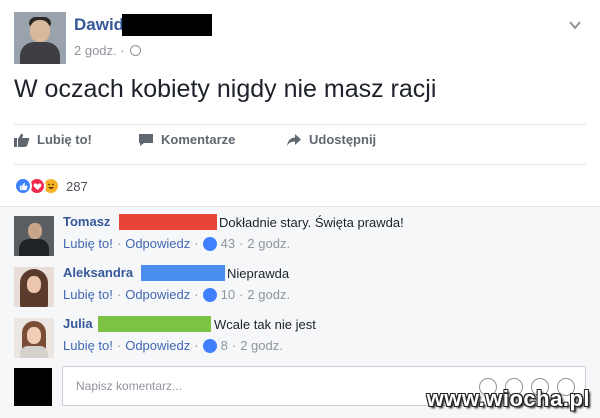 This screenshot has width=600, height=418. What do you see at coordinates (343, 139) in the screenshot?
I see `share-label: Udostępnij` at bounding box center [343, 139].